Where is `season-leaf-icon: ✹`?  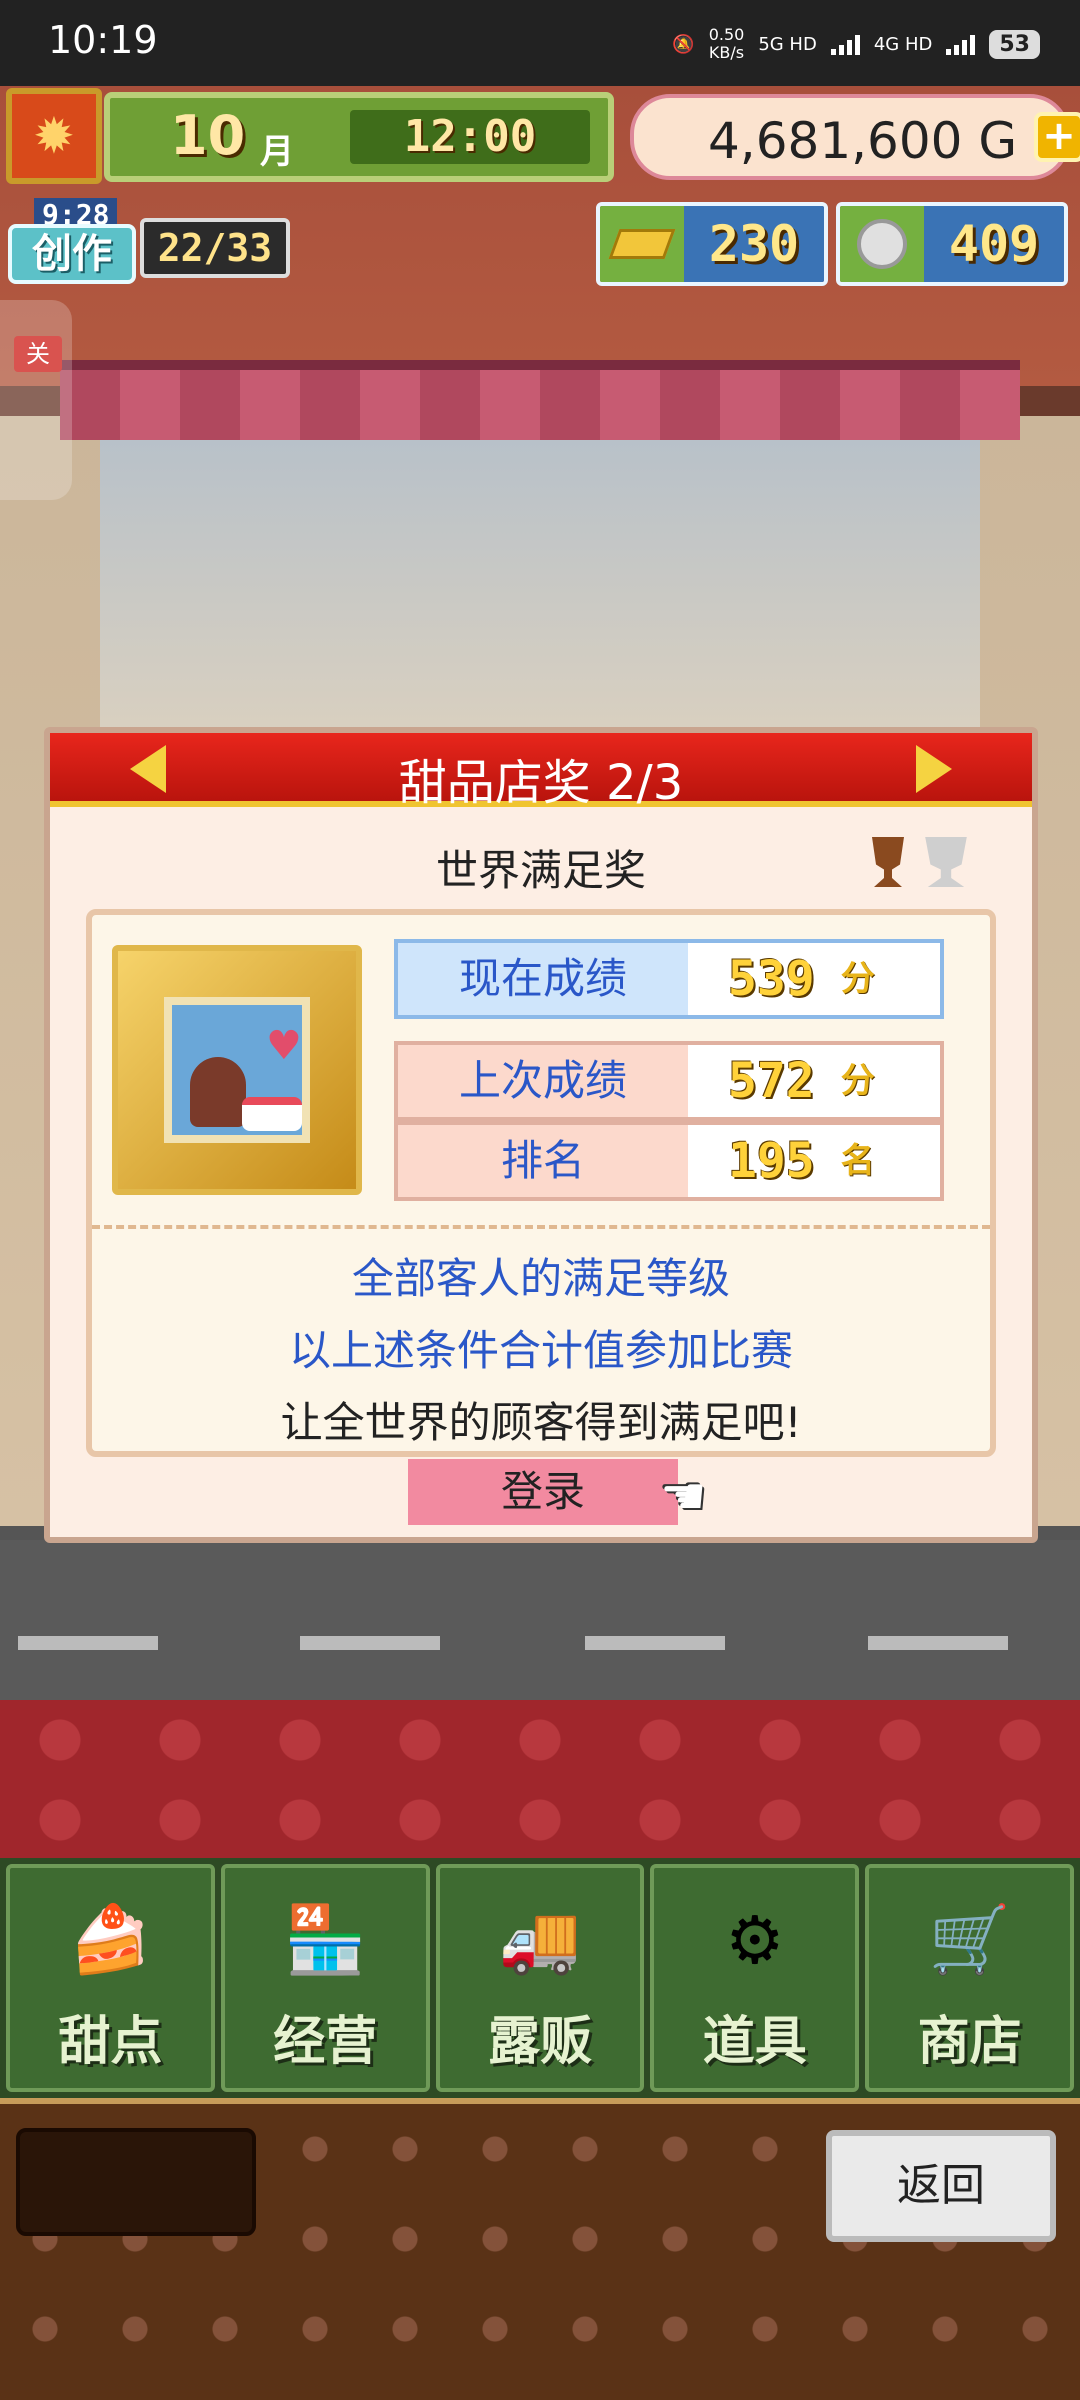
season-leaf-icon: ✹ is located at coordinates (54, 136).